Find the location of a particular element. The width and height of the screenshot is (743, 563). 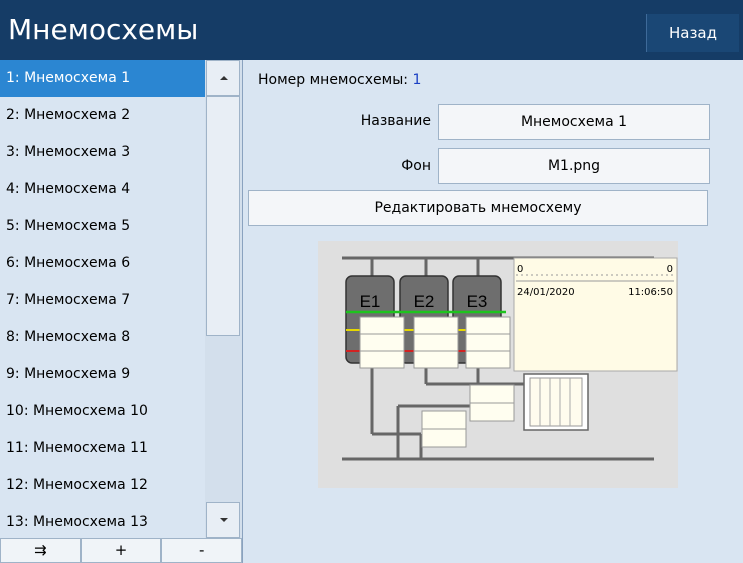

list-item: 10: Мнемосхема 10 is located at coordinates (102, 411).